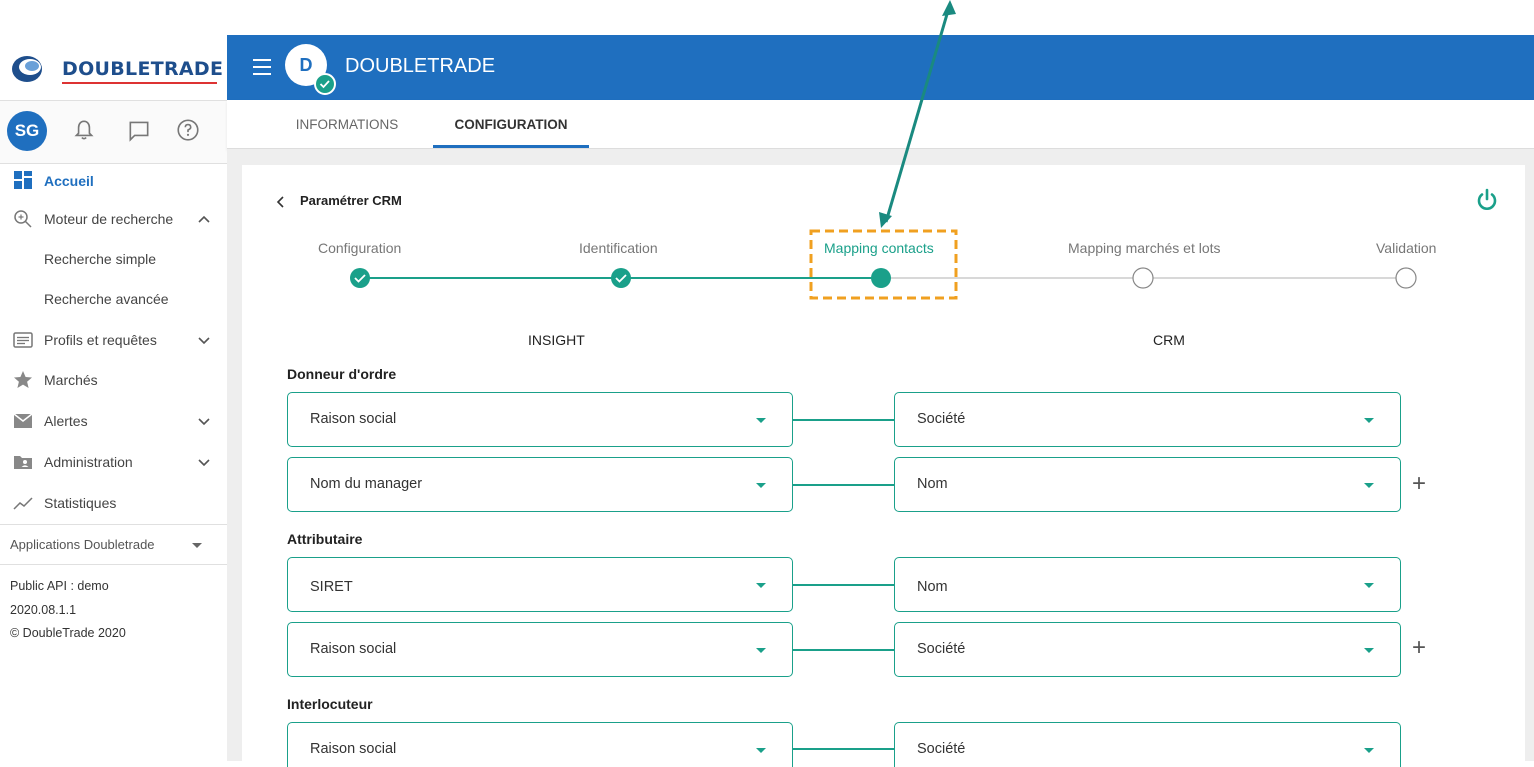 The image size is (1534, 767). Describe the element at coordinates (23, 180) in the screenshot. I see `dashboard-icon` at that location.